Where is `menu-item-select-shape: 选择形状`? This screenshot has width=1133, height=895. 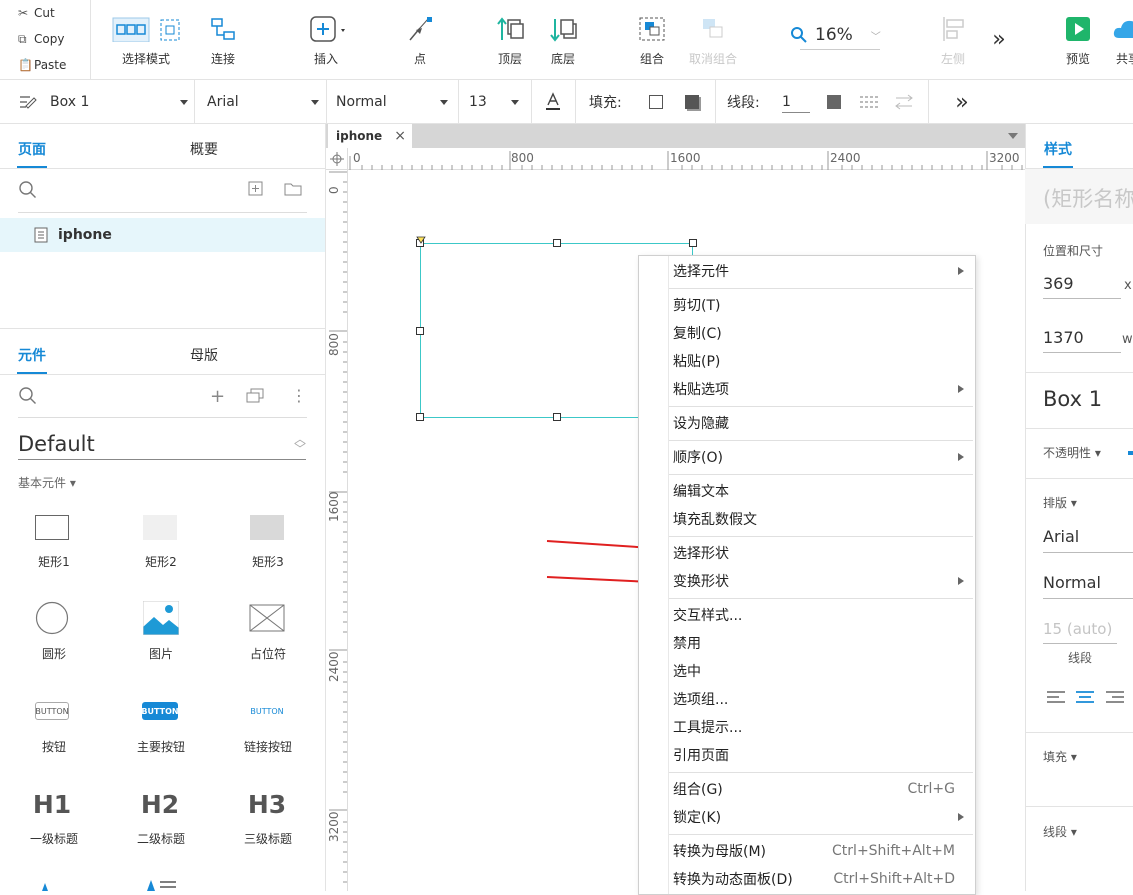 menu-item-select-shape: 选择形状 is located at coordinates (807, 553).